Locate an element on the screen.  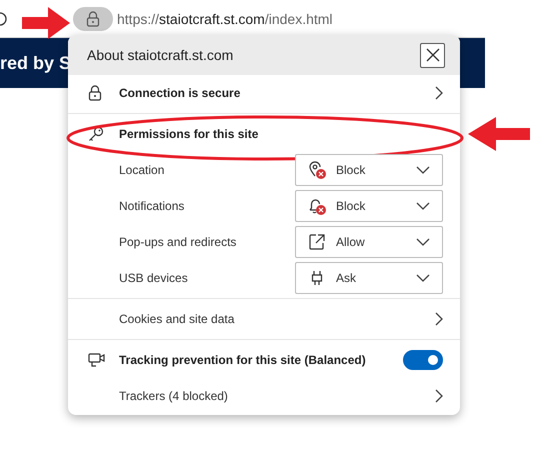
toggle-switch is located at coordinates (423, 360).